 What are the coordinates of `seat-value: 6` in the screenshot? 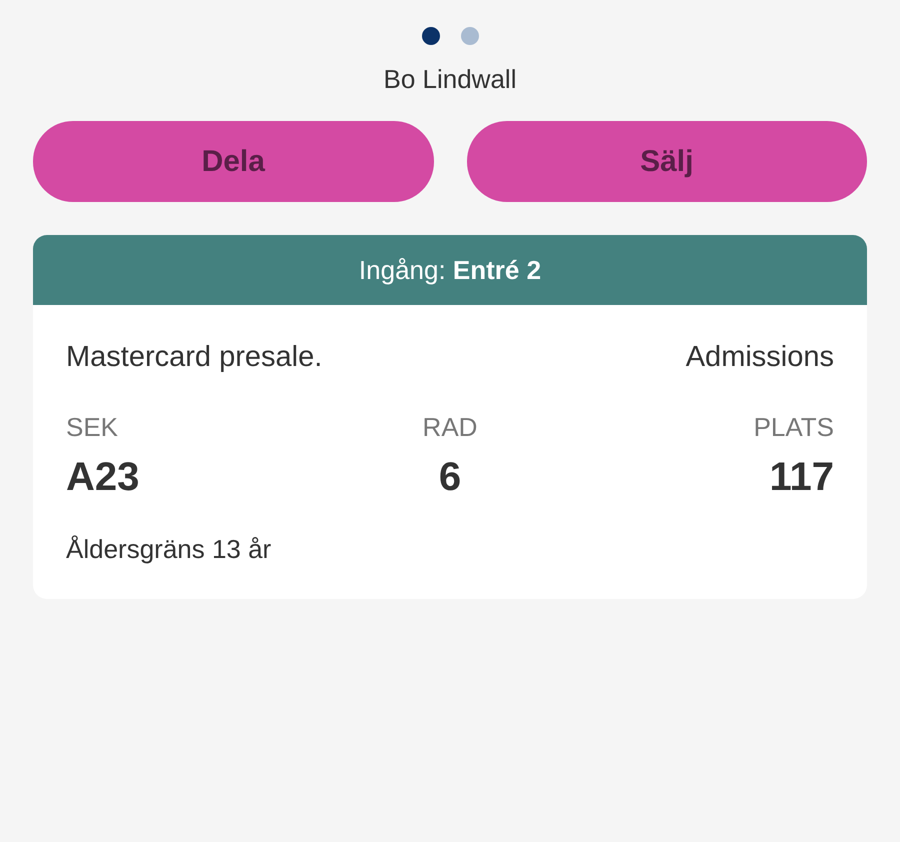 It's located at (450, 477).